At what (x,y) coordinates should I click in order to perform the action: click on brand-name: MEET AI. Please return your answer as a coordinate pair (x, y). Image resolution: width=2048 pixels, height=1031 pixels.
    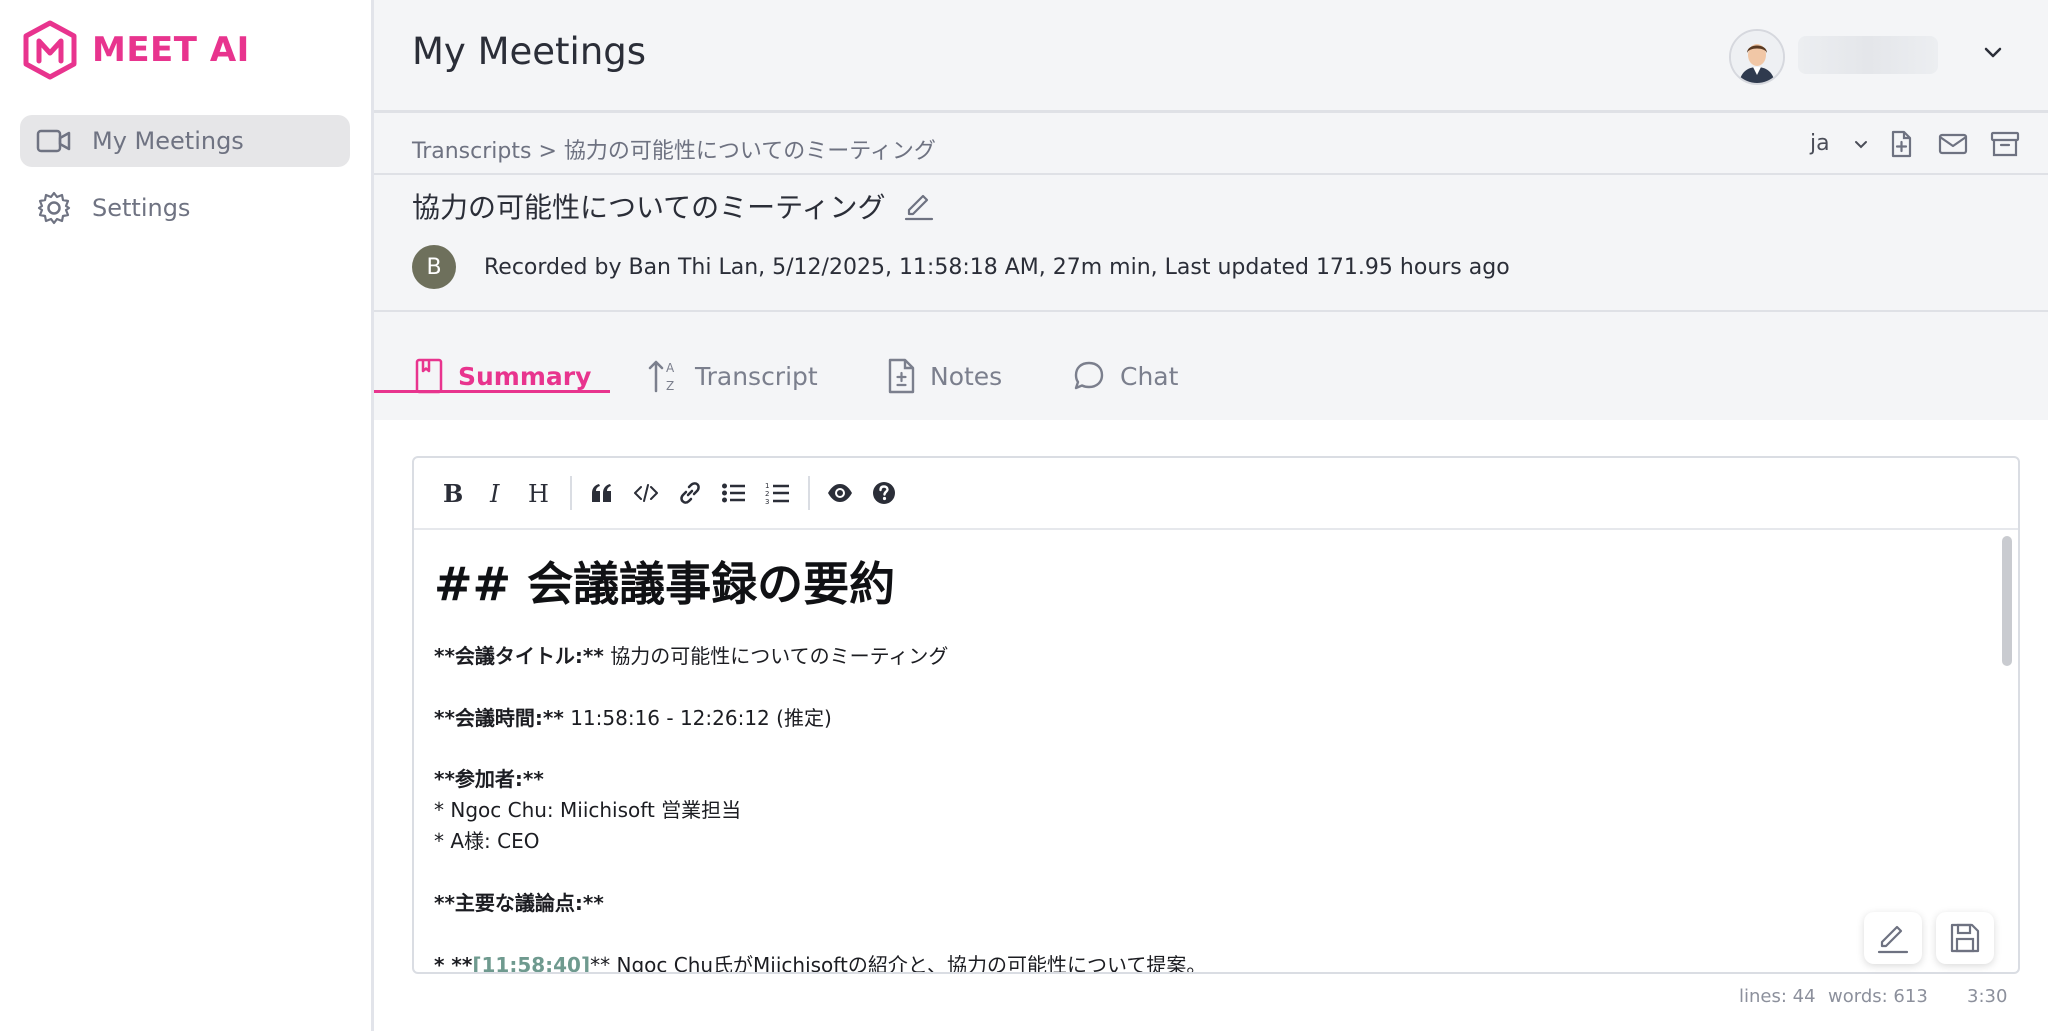
    Looking at the image, I should click on (171, 50).